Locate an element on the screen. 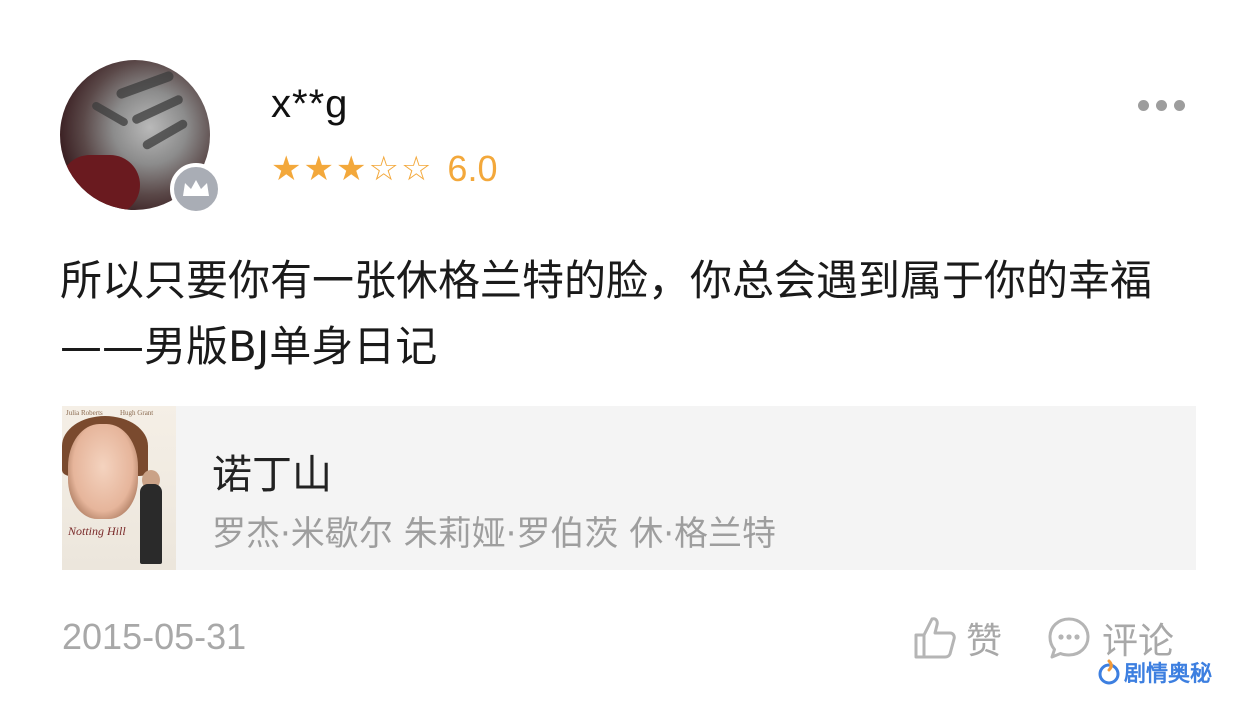 Image resolution: width=1242 pixels, height=703 pixels. crown-icon is located at coordinates (196, 188).